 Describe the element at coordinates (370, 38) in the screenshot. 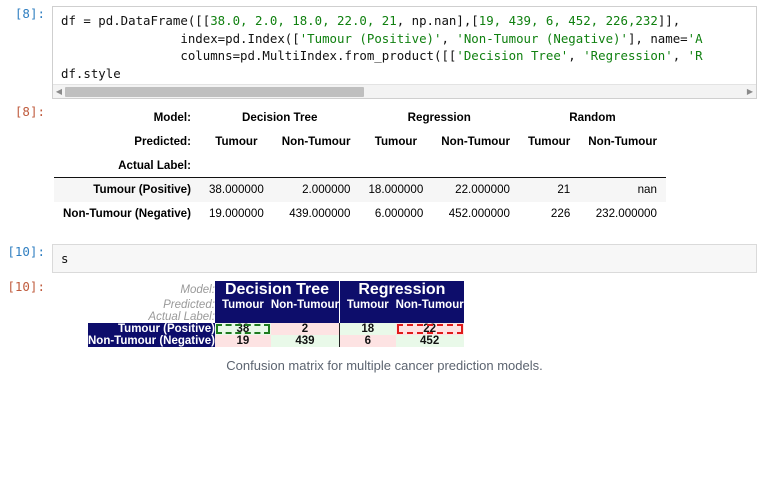

I see `code-seg: 'Tumour (Positive)'` at that location.